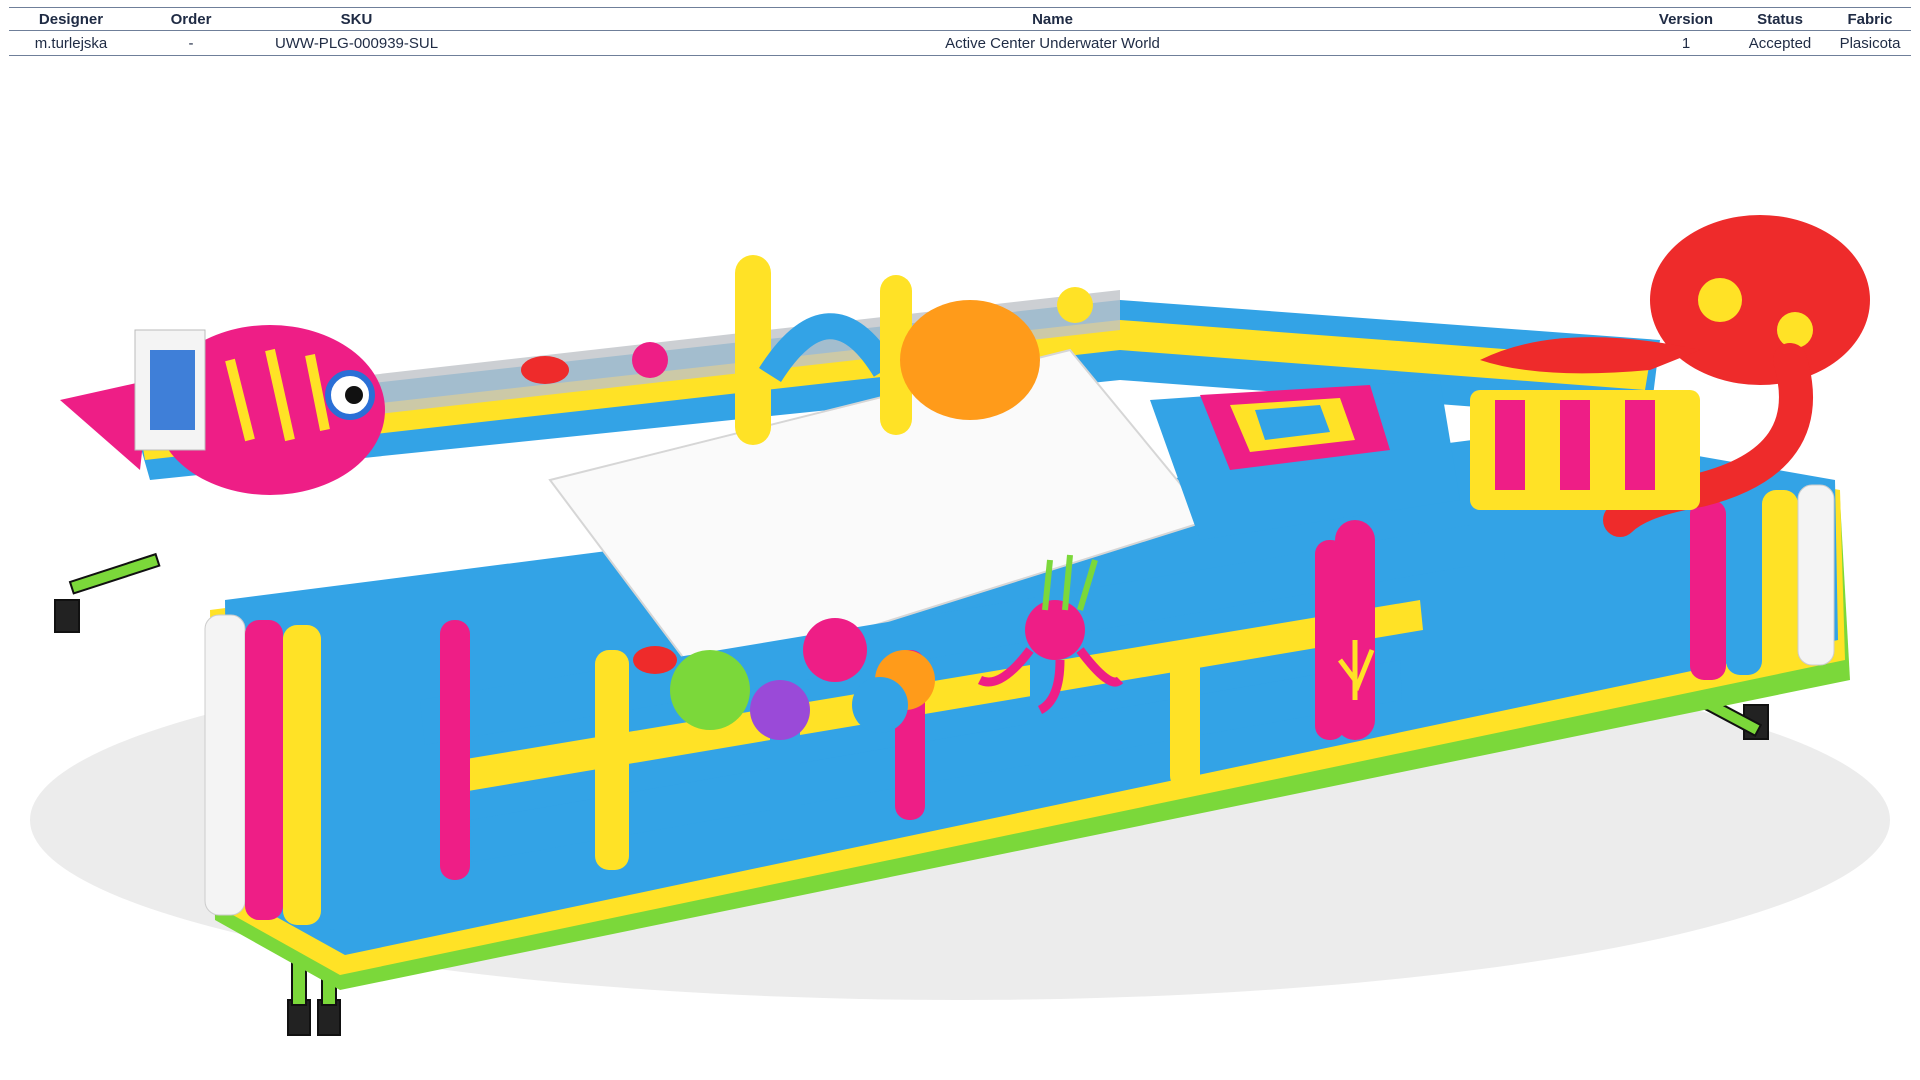  What do you see at coordinates (356, 19) in the screenshot?
I see `header-sku: SKU` at bounding box center [356, 19].